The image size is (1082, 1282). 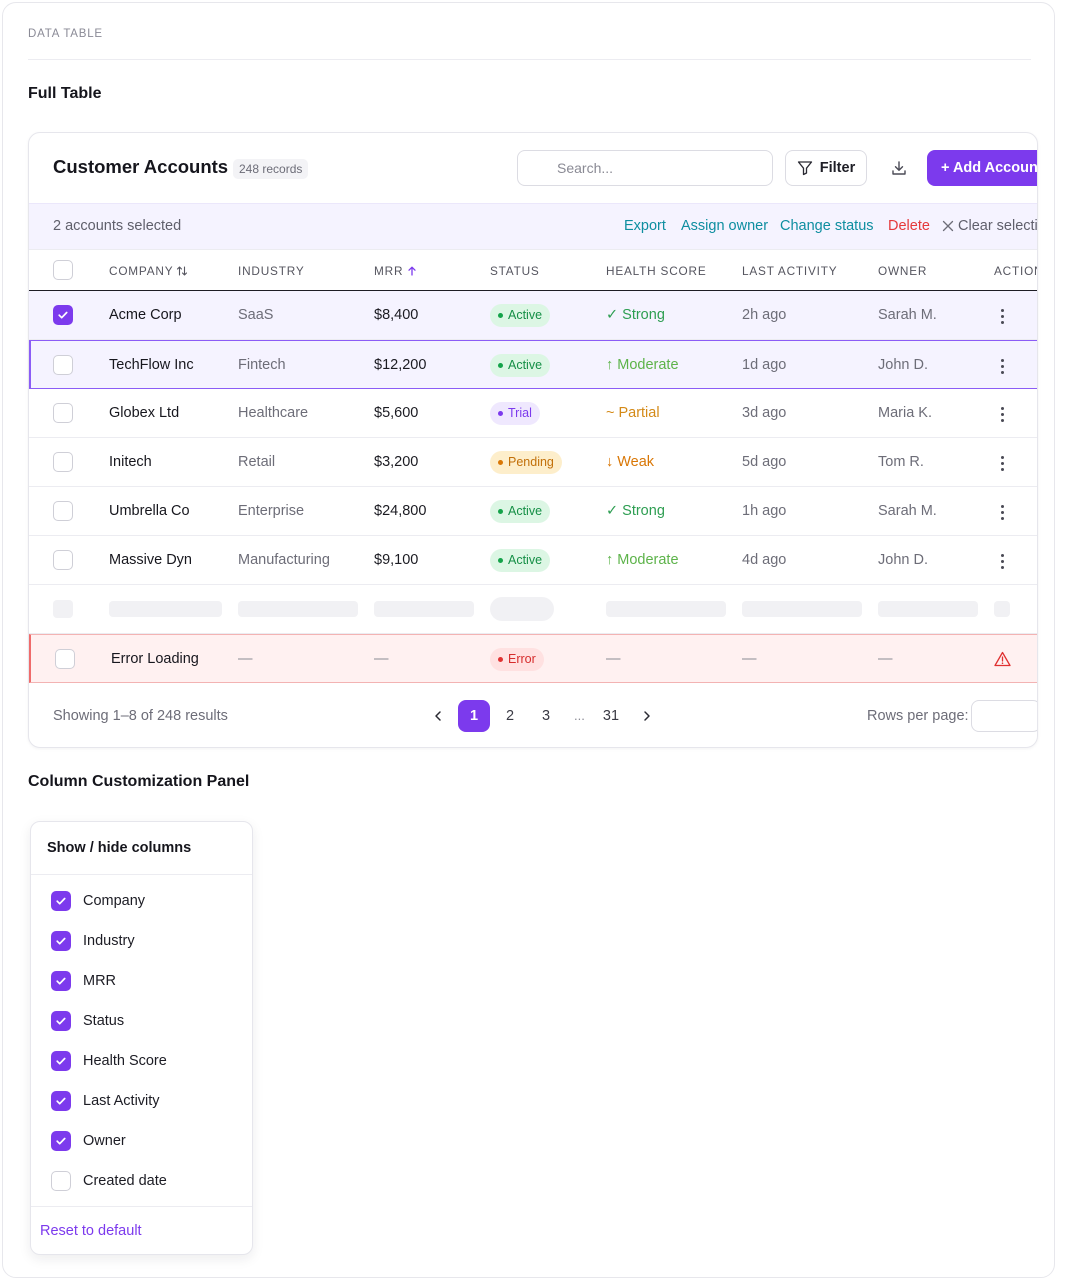 I want to click on company-cell: TechFlow Inc, so click(x=151, y=365).